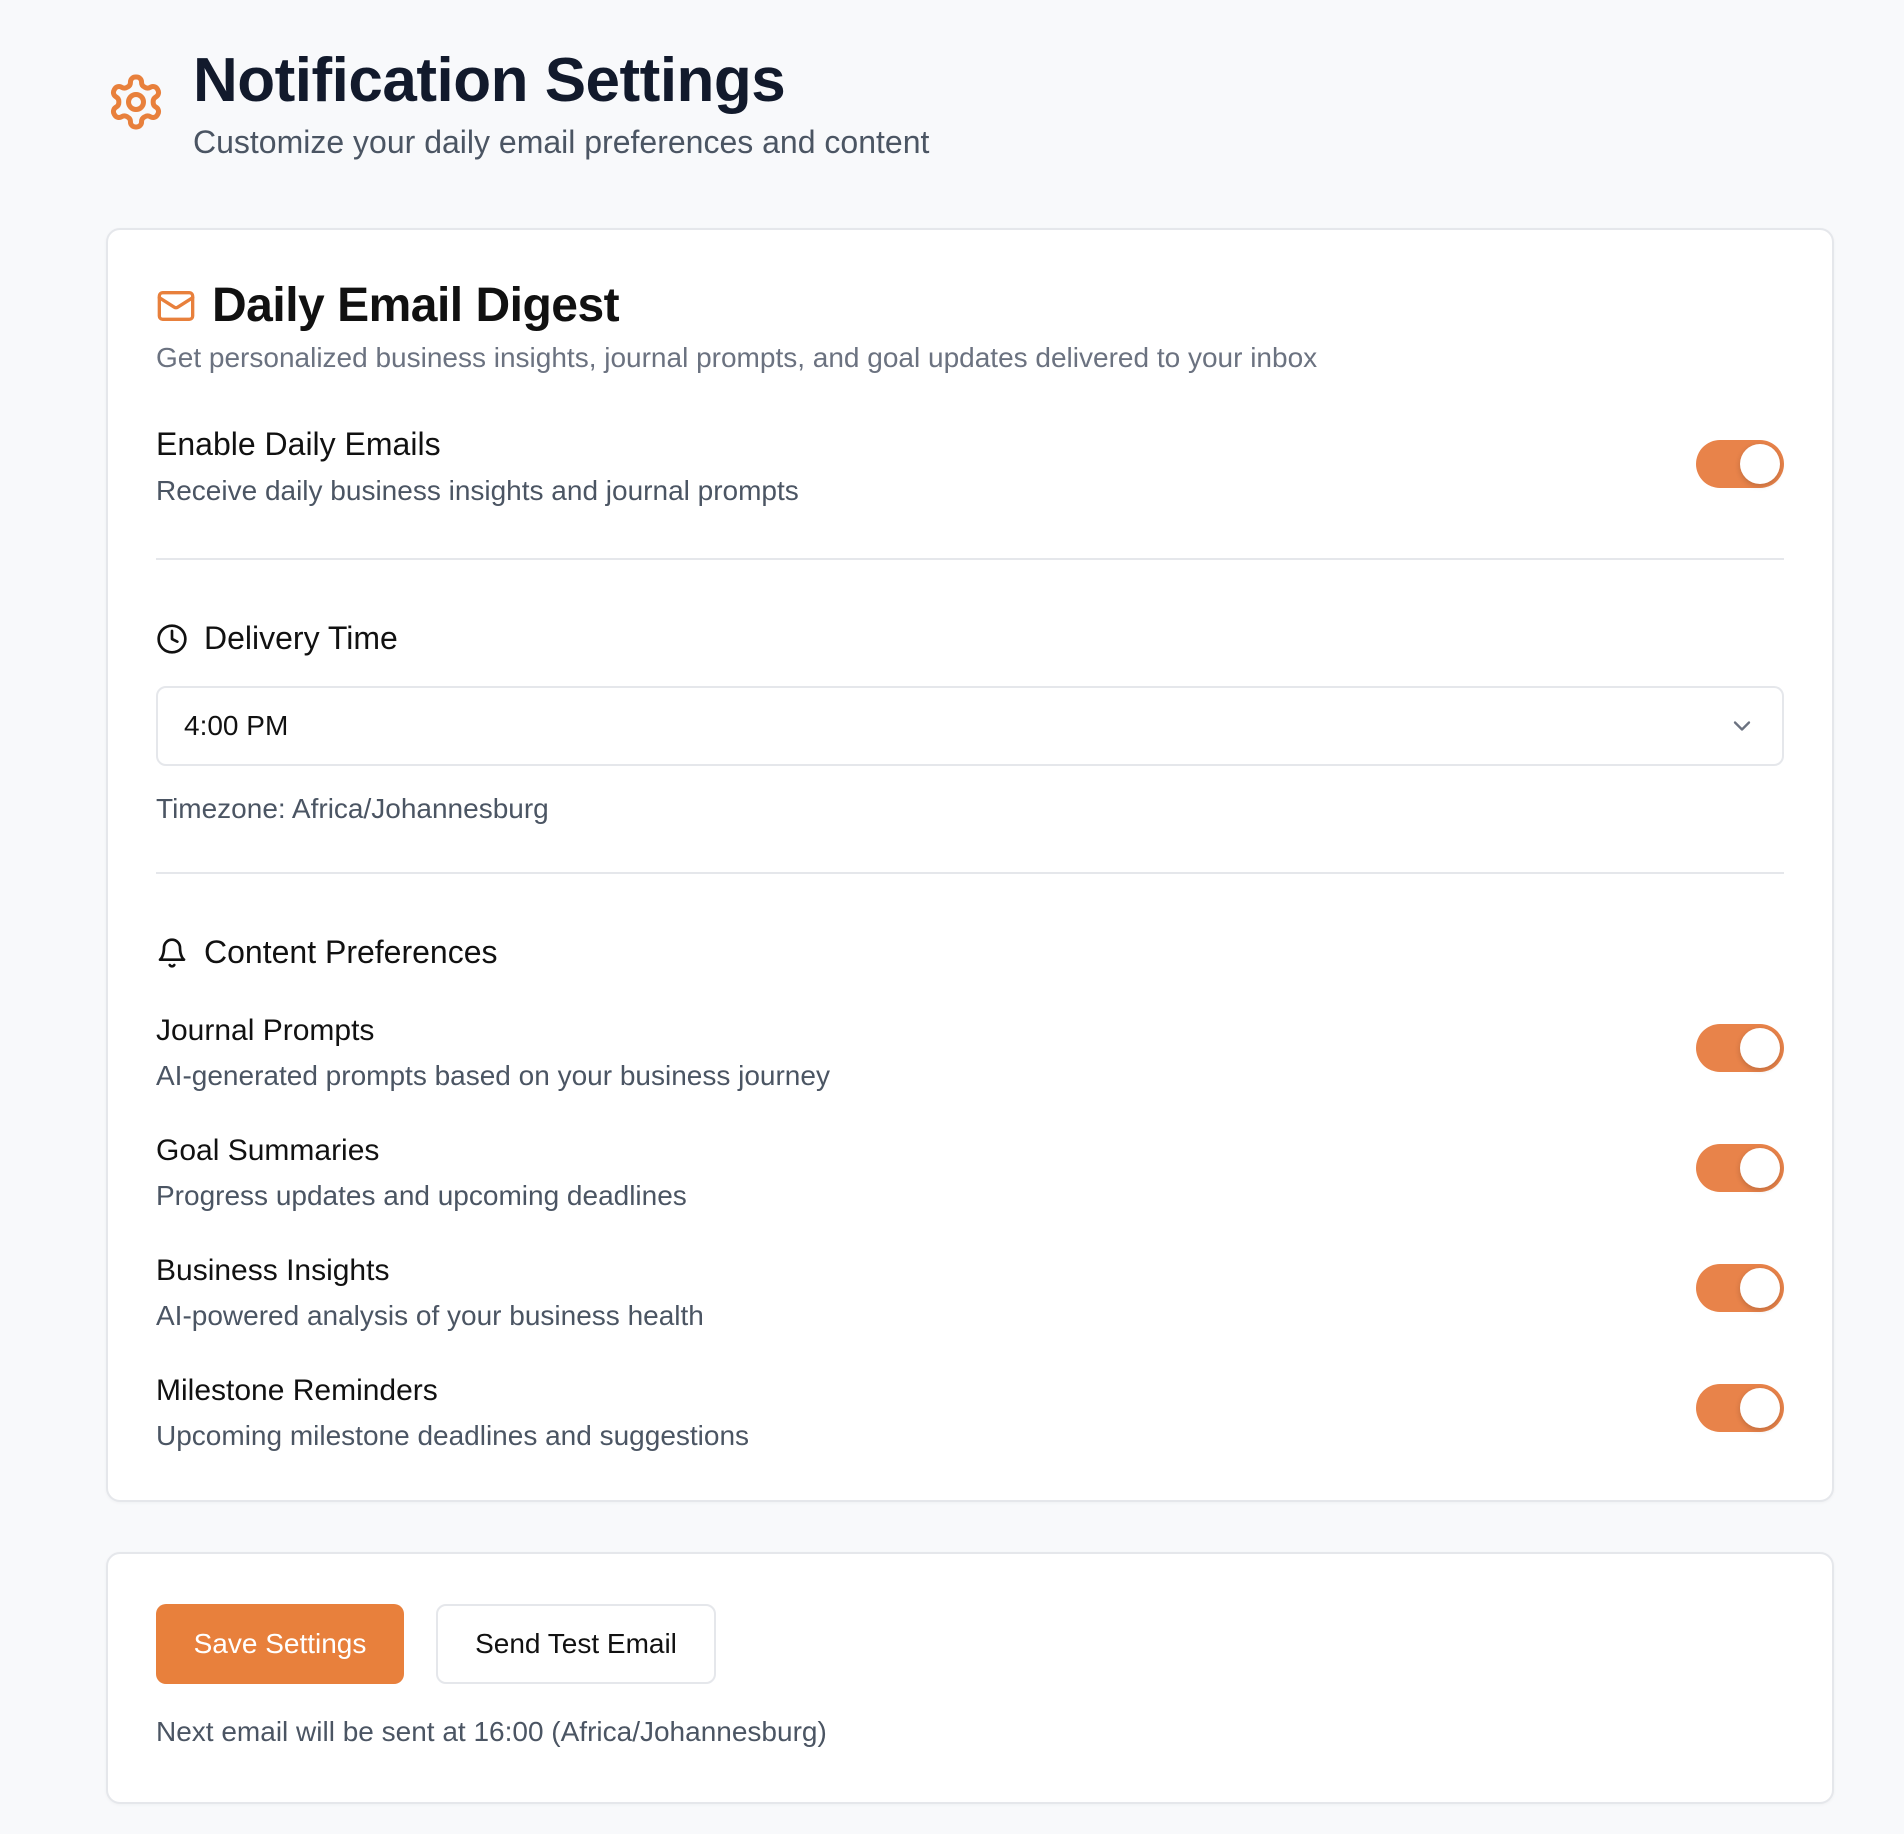  I want to click on pref-label: Goal Summaries, so click(268, 1150).